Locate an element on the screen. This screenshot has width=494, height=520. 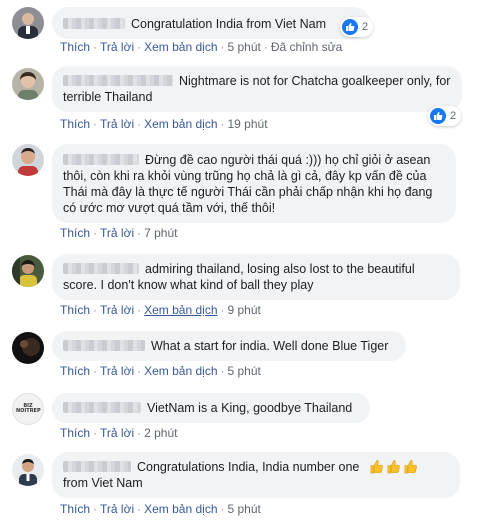
avatar: BIZ NOITREP is located at coordinates (28, 409).